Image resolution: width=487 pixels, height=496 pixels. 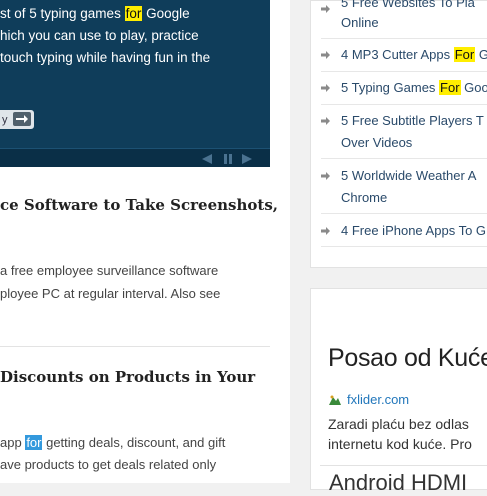 I want to click on list-item: 5 Worldwide Weather A Chrome, so click(x=404, y=186).